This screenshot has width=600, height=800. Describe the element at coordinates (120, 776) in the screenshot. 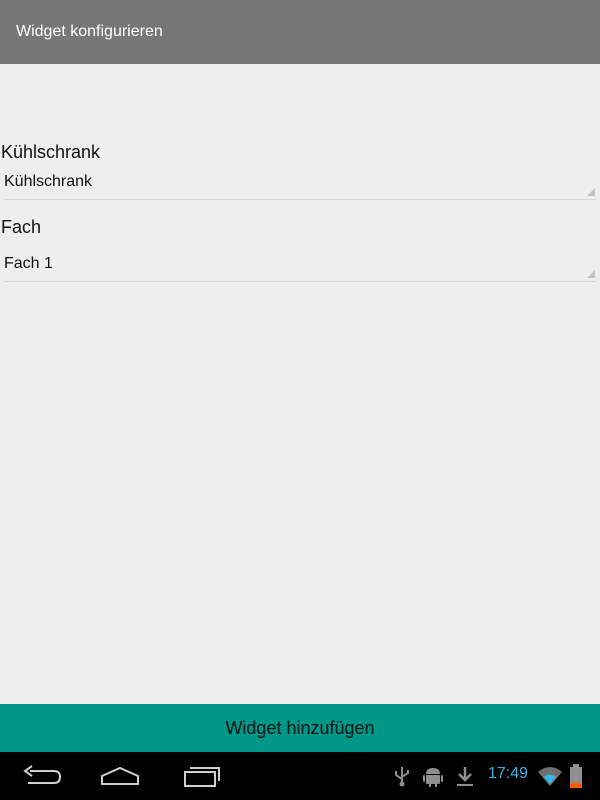

I see `home-icon` at that location.